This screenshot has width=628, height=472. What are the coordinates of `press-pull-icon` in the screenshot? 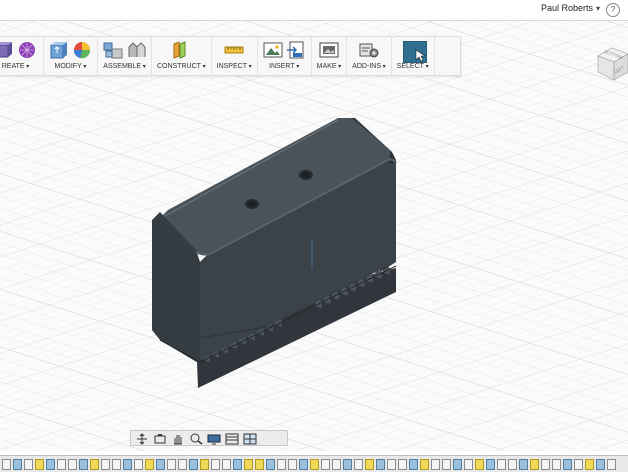 It's located at (59, 50).